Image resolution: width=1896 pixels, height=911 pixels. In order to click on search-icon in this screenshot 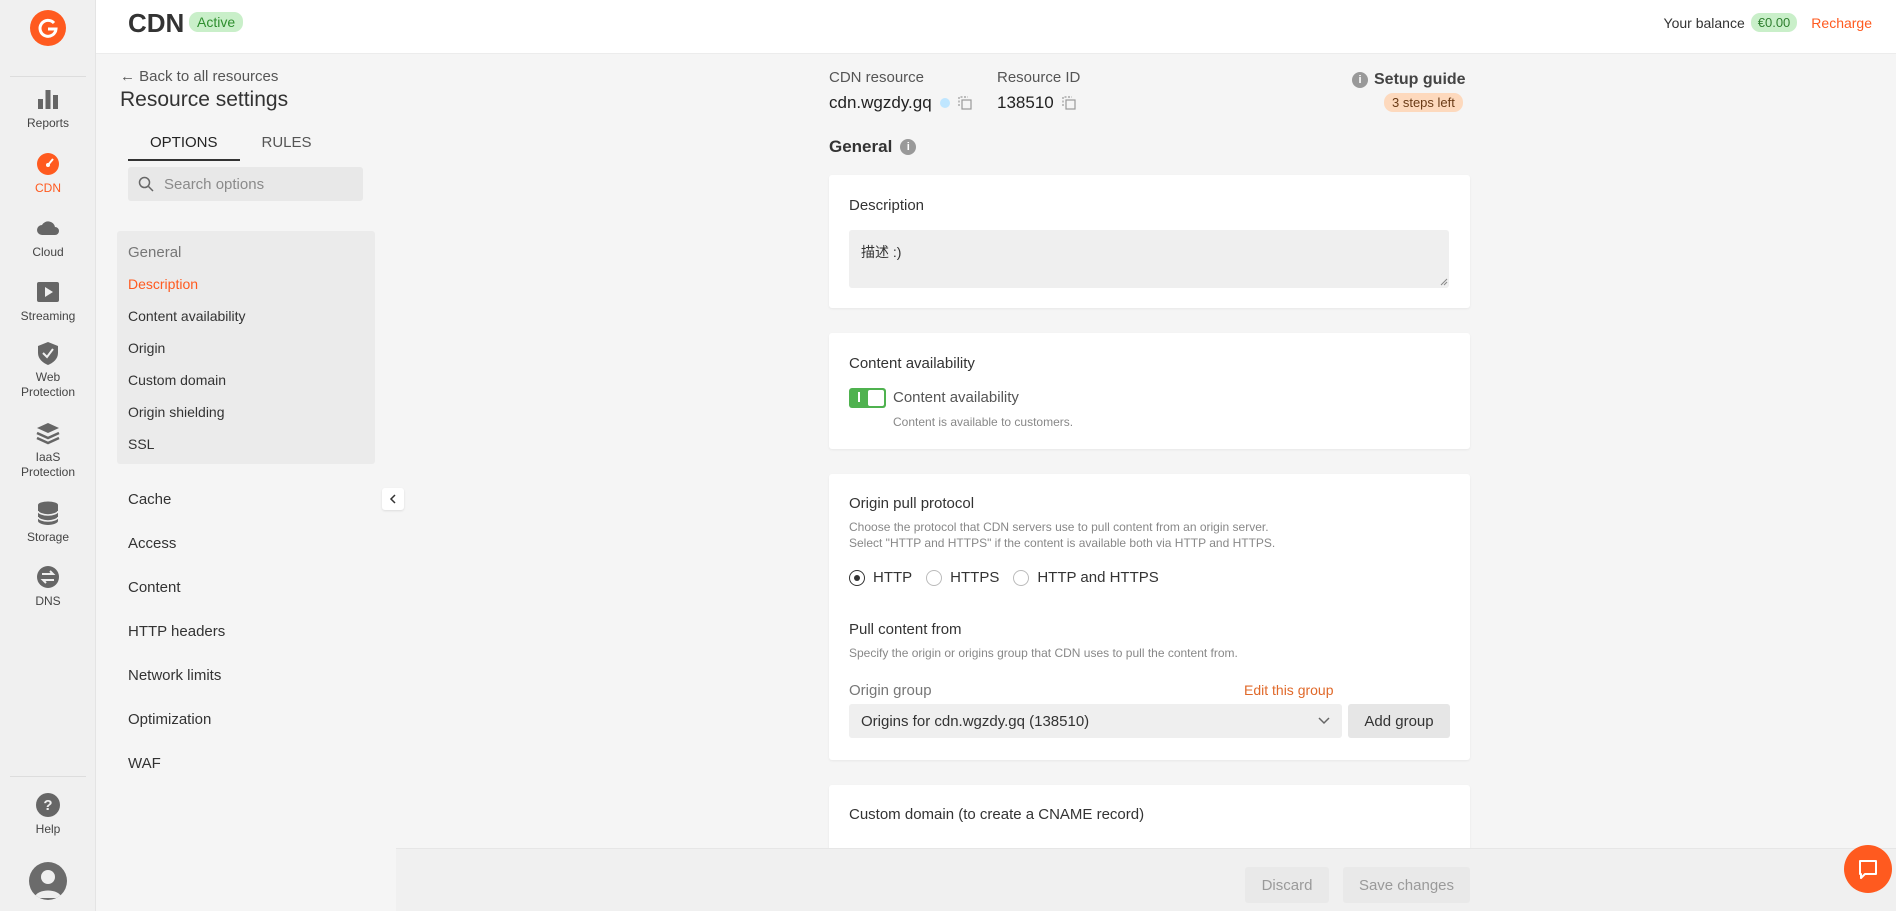, I will do `click(146, 184)`.